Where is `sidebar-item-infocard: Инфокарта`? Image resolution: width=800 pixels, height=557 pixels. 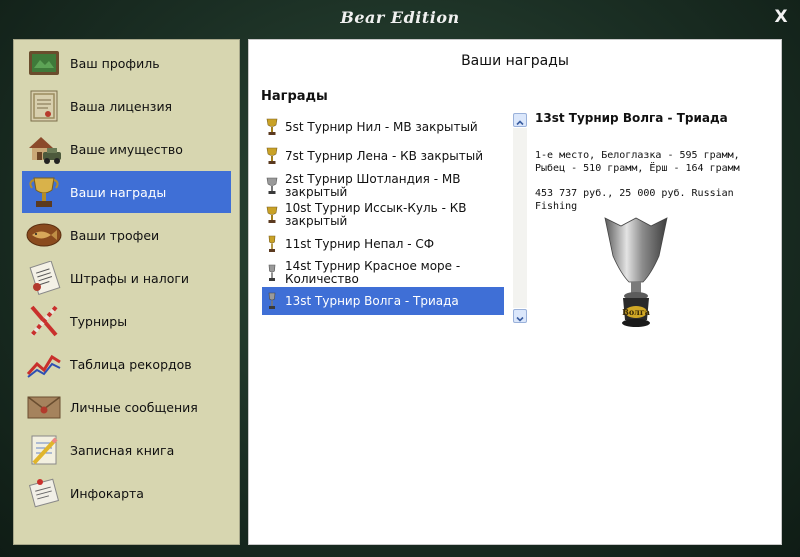
sidebar-item-infocard: Инфокарта is located at coordinates (126, 493).